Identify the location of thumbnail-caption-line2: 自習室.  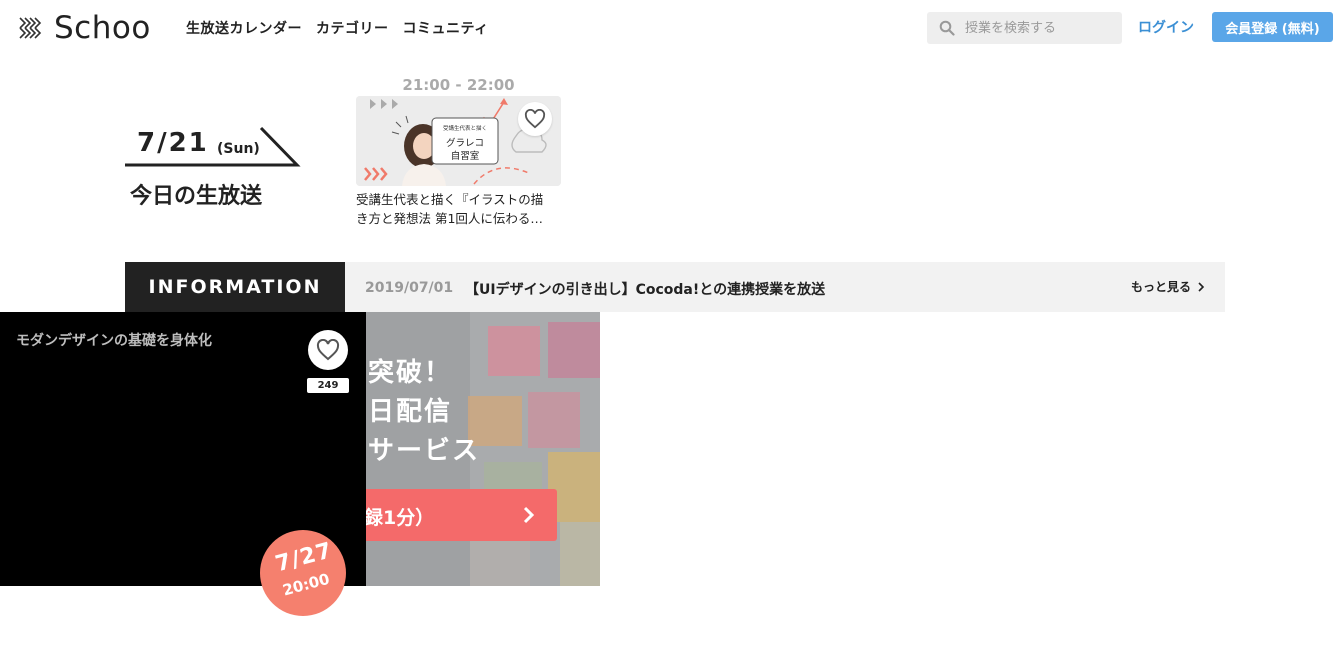
(465, 156).